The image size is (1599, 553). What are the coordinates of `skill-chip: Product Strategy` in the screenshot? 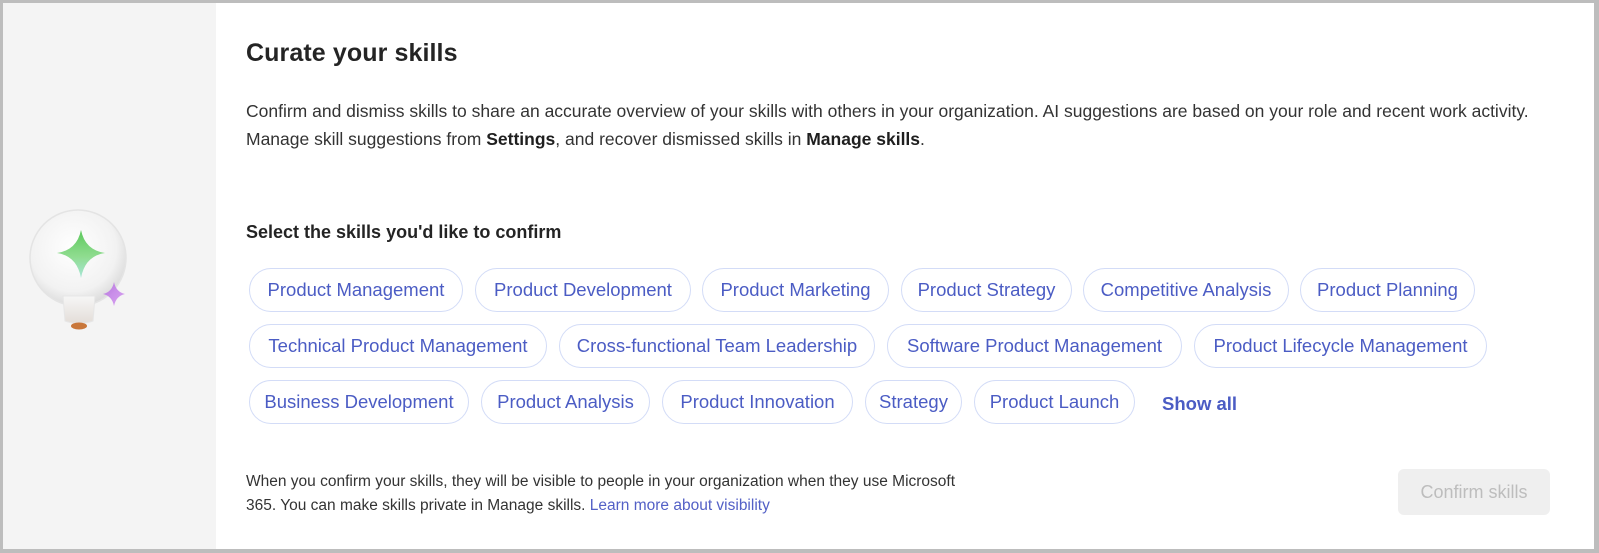 It's located at (986, 290).